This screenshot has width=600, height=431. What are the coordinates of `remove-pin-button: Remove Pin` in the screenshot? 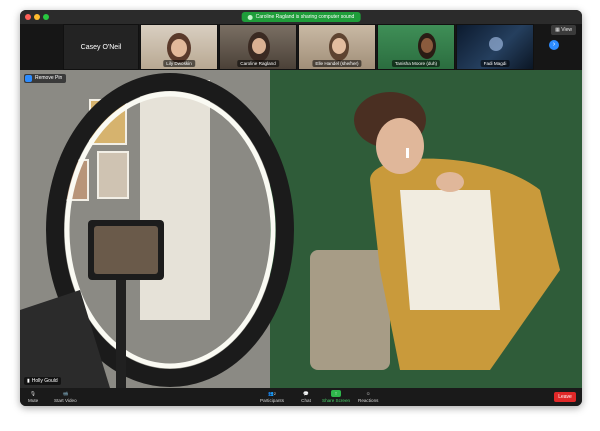 It's located at (45, 78).